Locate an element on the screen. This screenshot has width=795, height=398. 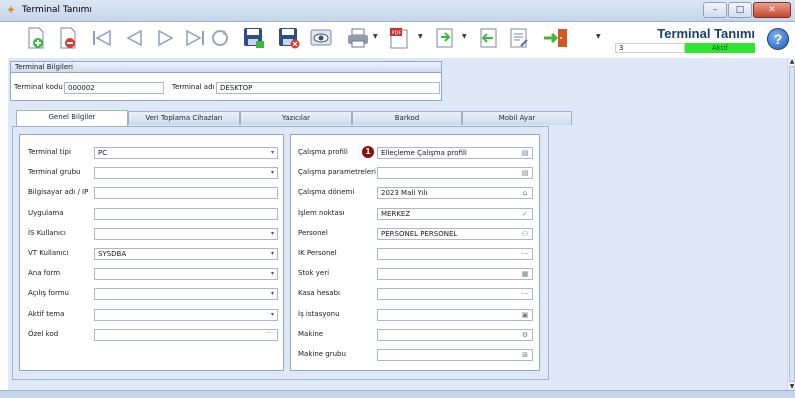
refresh-icon is located at coordinates (220, 37).